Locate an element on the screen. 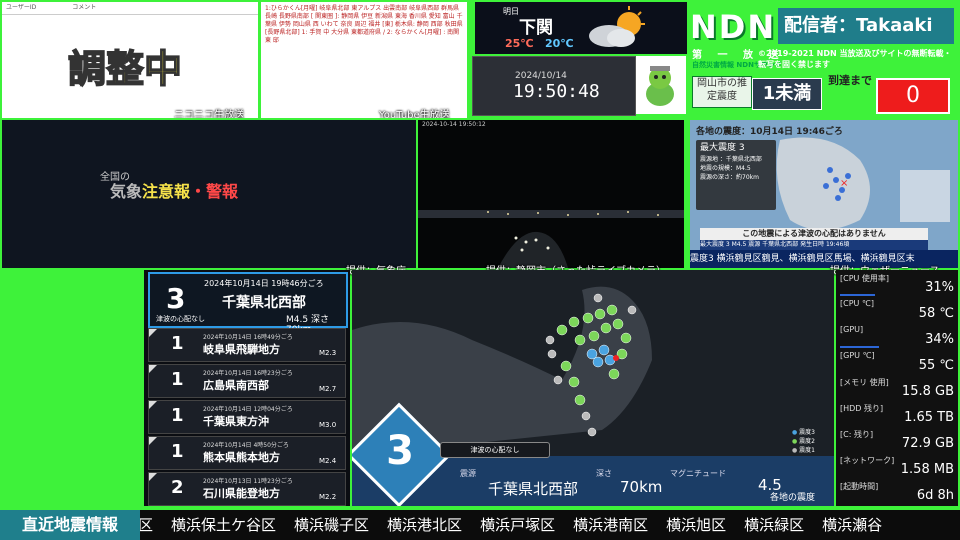 Image resolution: width=960 pixels, height=540 pixels. latest-intensity: 3 is located at coordinates (176, 298).